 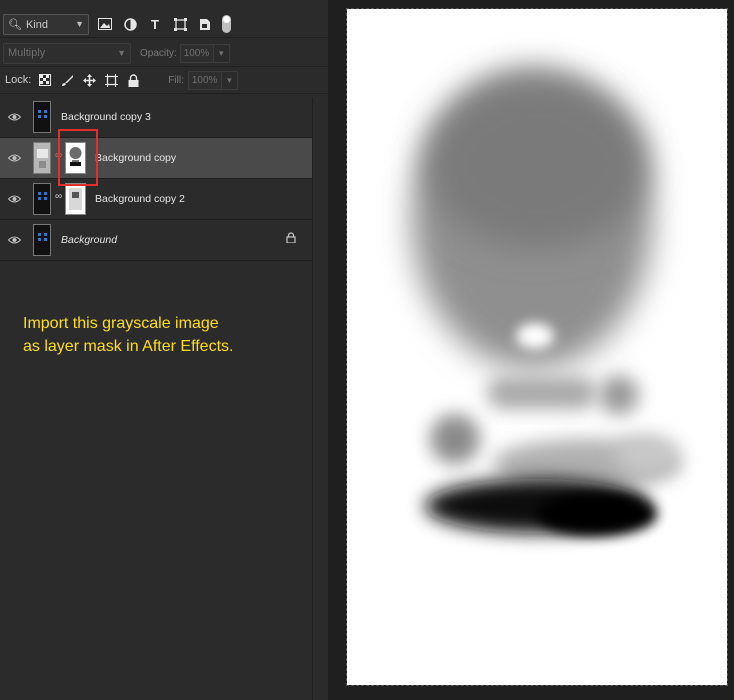 I want to click on layer-row: Background copy 3, so click(x=156, y=117).